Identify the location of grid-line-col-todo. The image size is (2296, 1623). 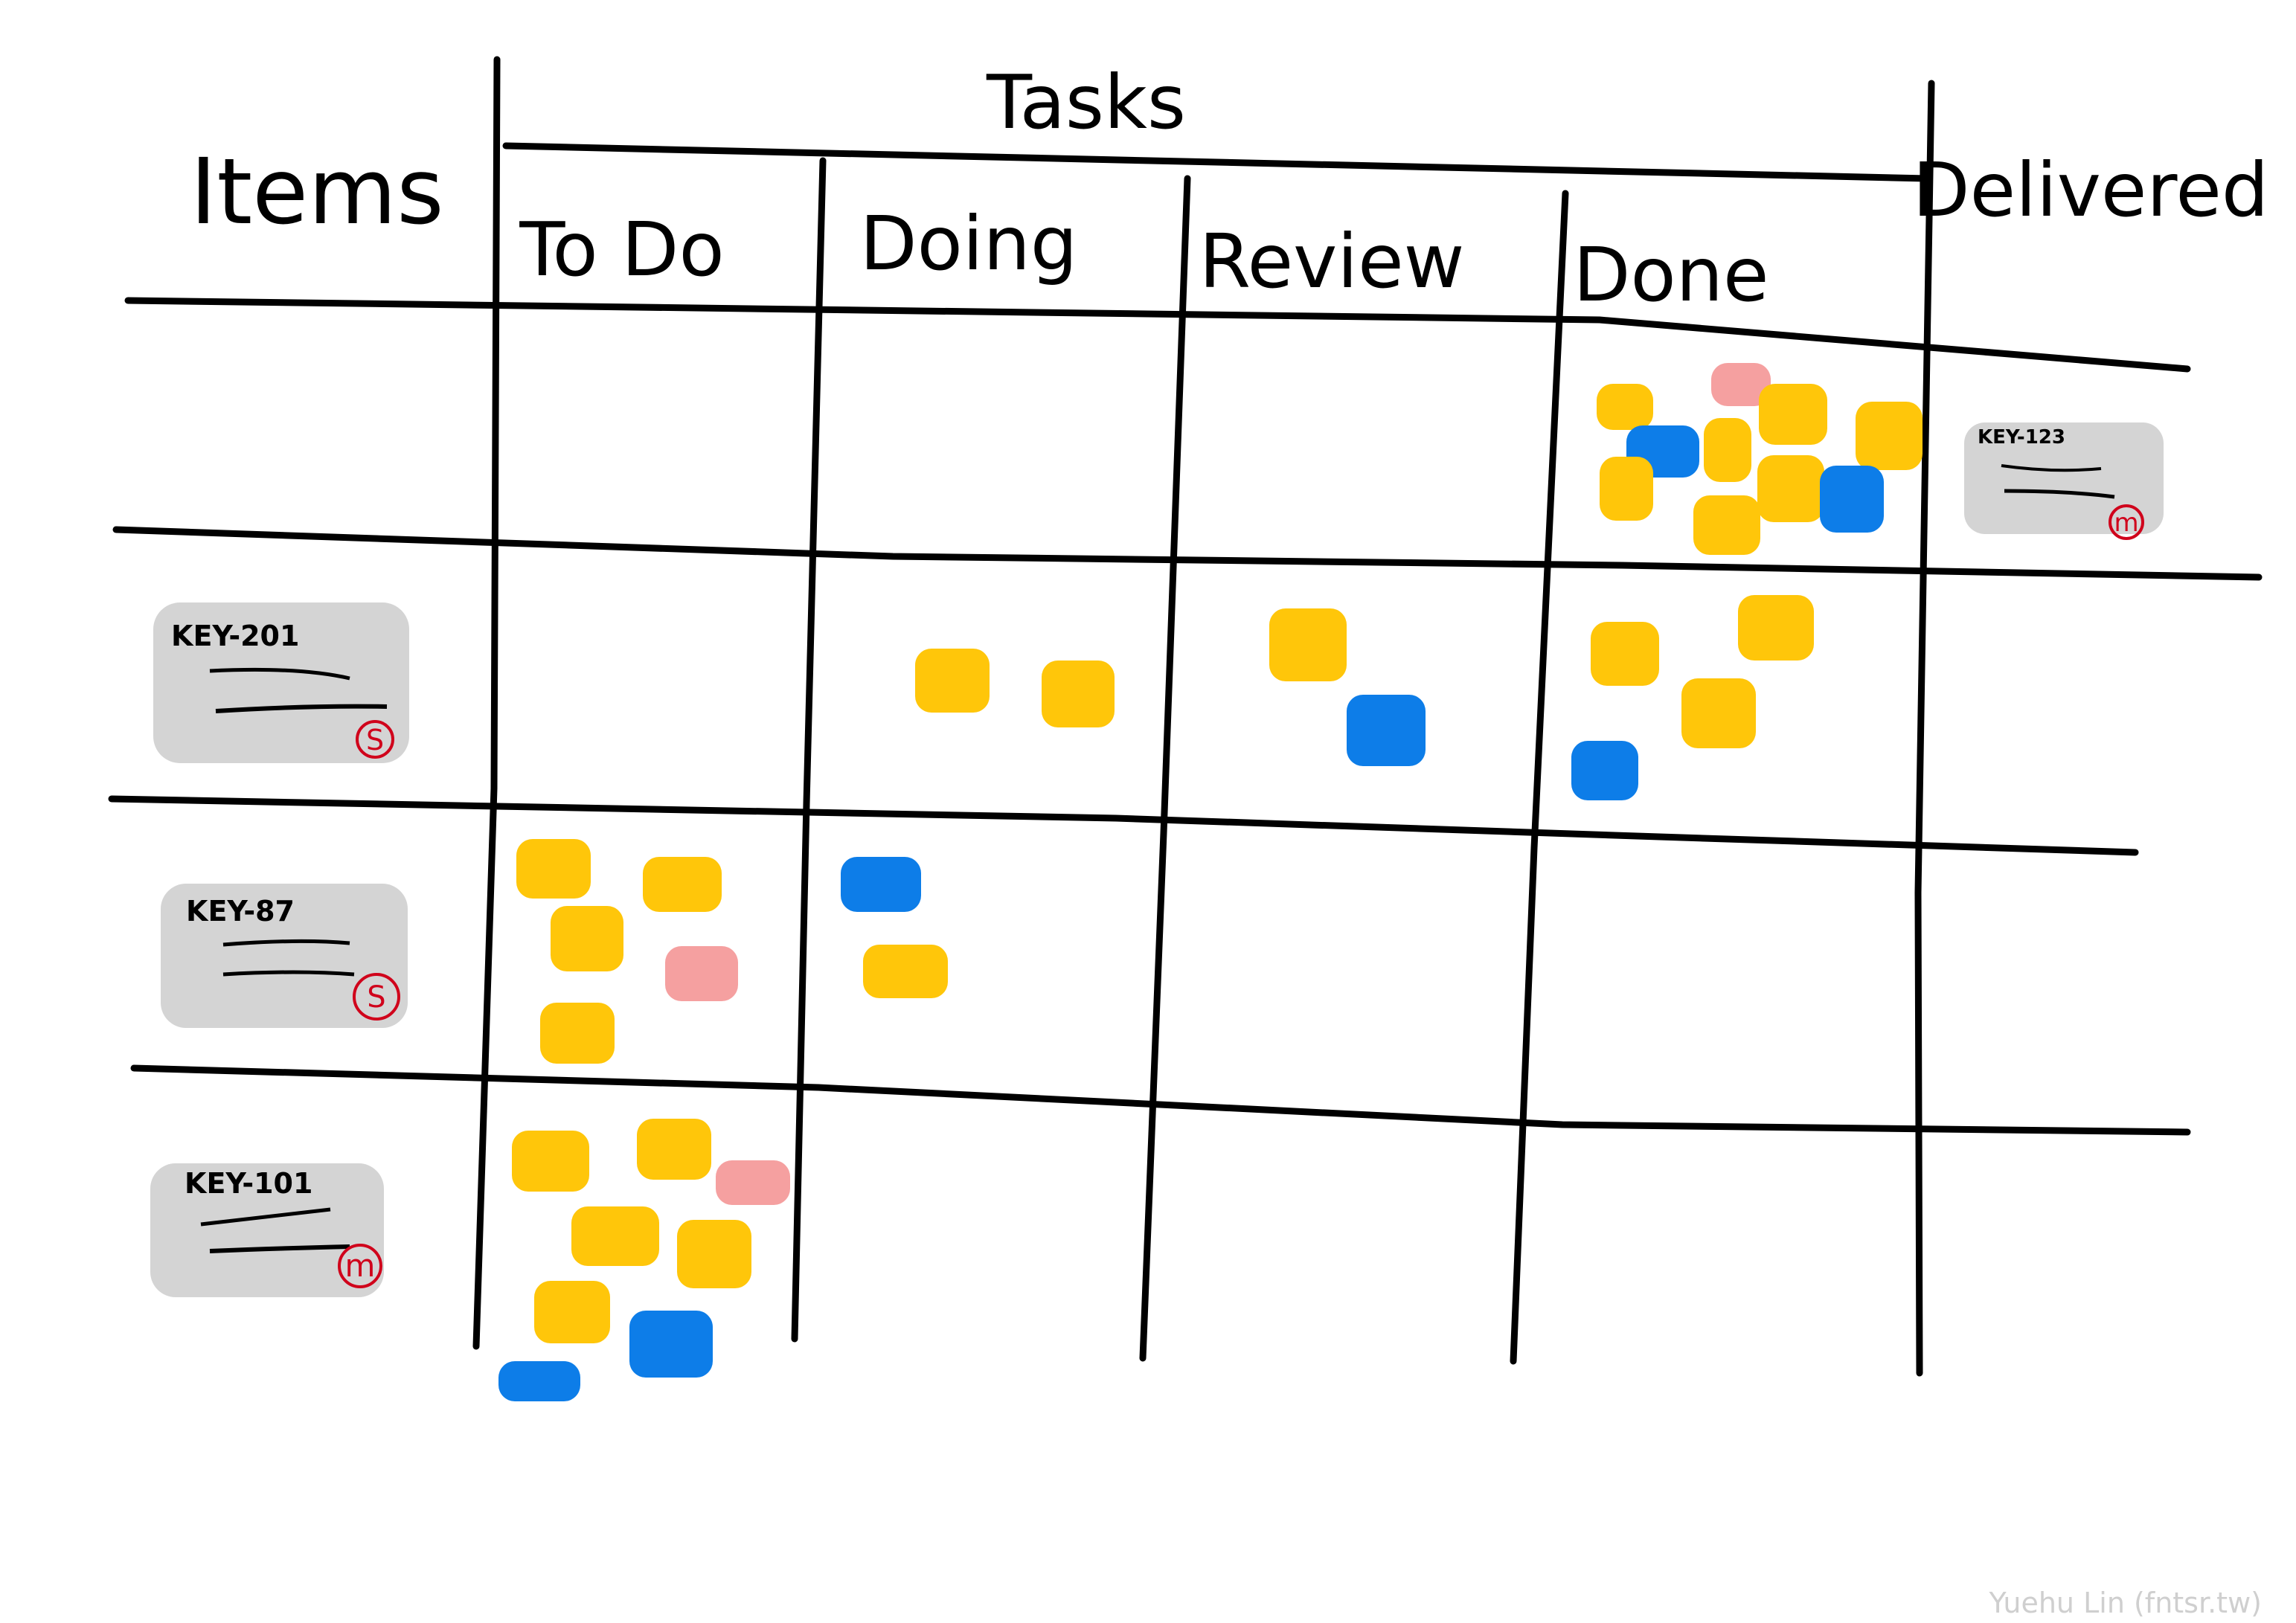
(809, 750).